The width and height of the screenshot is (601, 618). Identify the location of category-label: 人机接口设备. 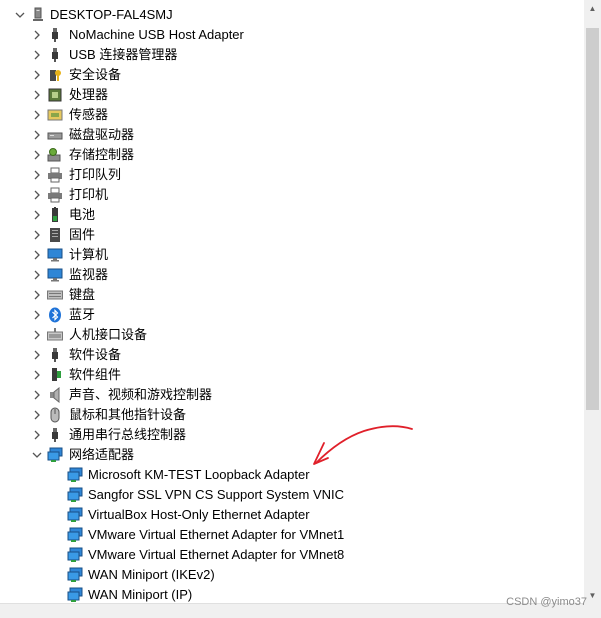
(108, 334).